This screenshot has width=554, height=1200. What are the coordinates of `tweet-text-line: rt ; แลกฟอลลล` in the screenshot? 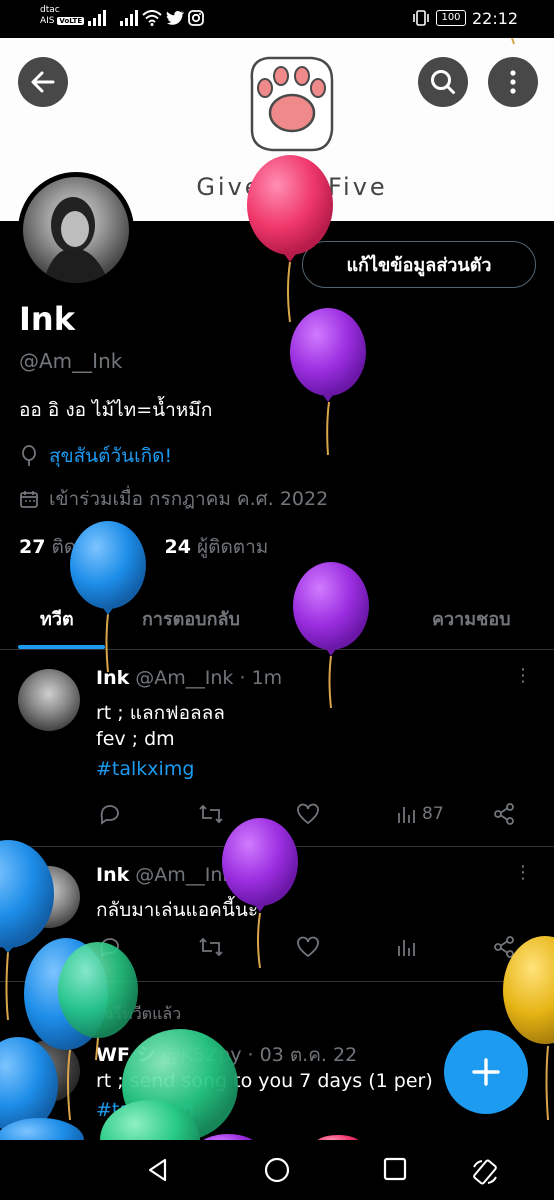 It's located at (160, 713).